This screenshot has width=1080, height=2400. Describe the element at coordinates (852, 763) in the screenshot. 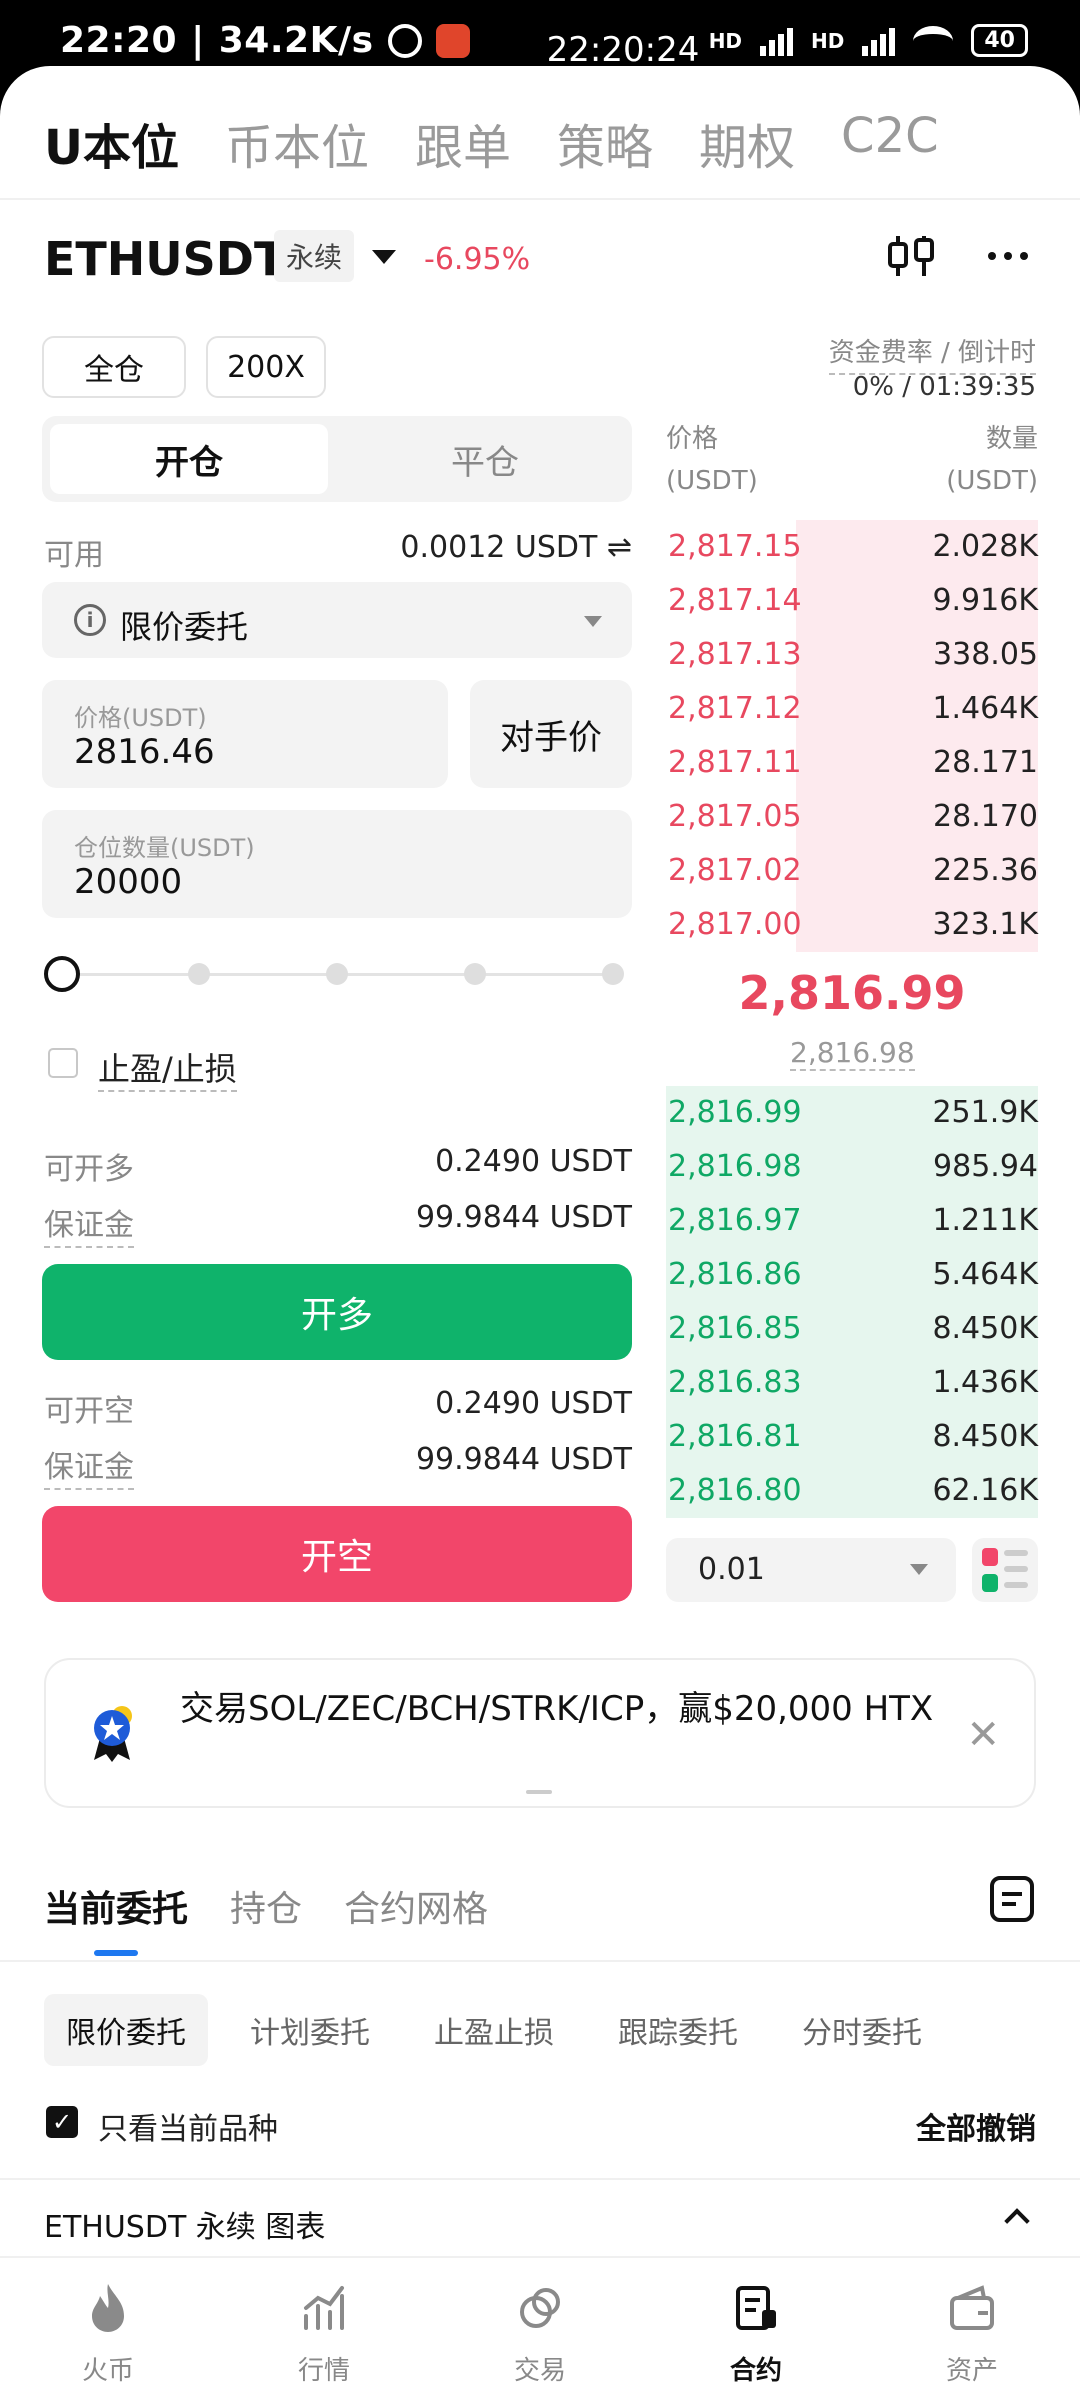

I see `ask-row: 2,817.11 28.171` at that location.